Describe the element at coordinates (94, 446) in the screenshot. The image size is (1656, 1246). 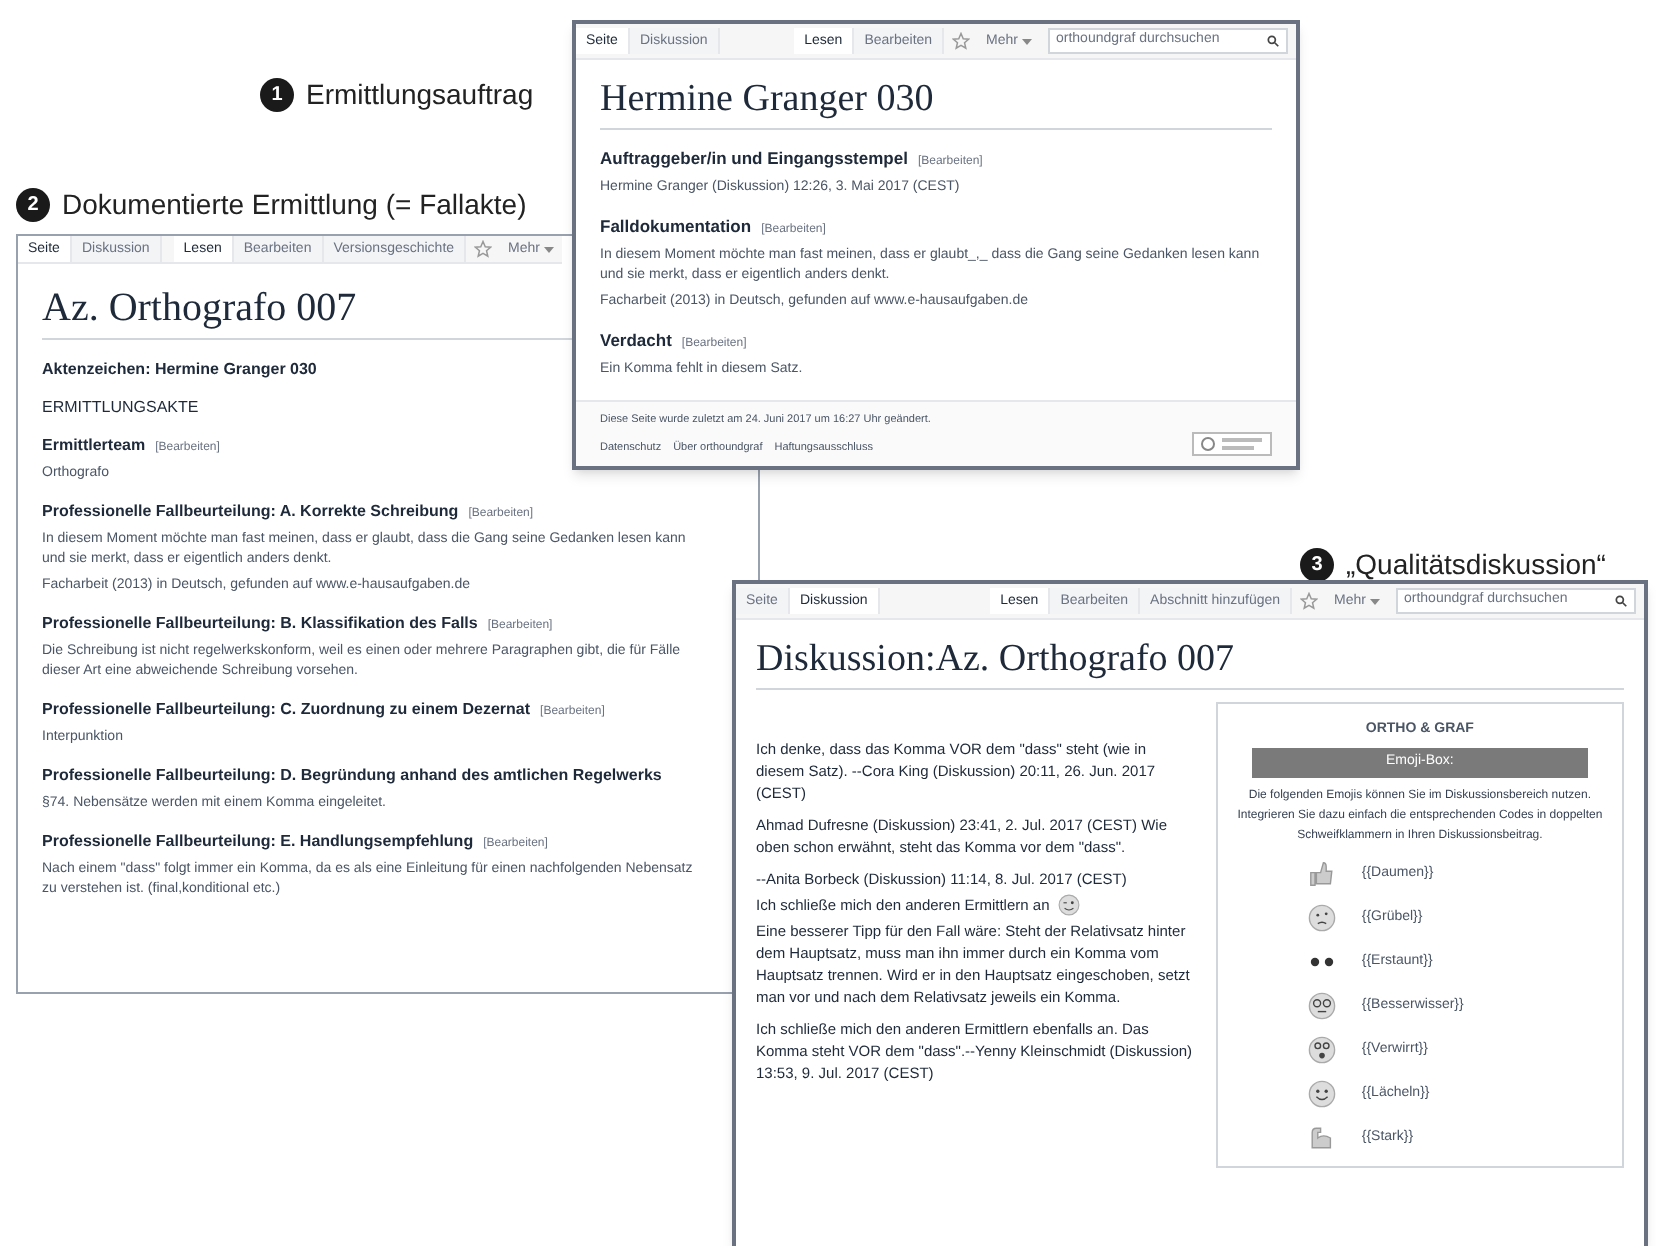
I see `section-heading: Ermittlerteam` at that location.